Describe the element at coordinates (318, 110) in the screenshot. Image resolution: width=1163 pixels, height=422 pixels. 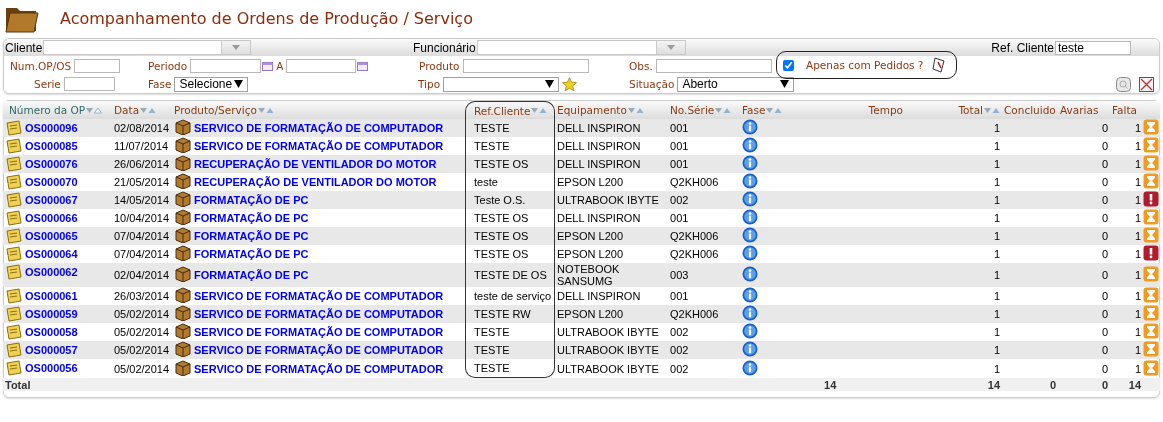
I see `column-header: Produto/Serviço` at that location.